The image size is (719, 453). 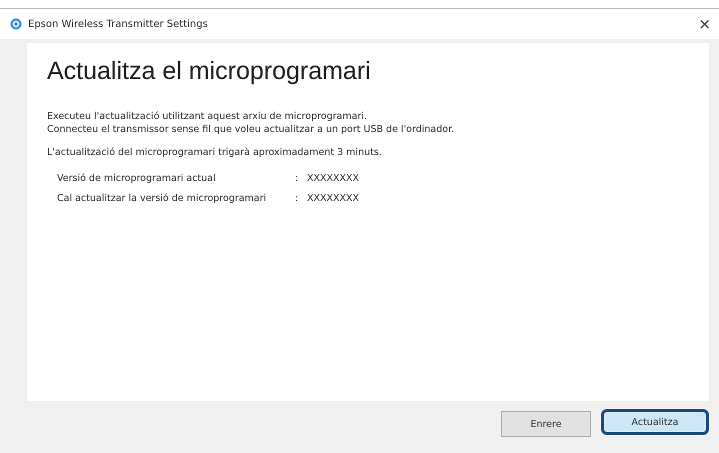 What do you see at coordinates (209, 71) in the screenshot?
I see `heading: Actualitza el microprogramari` at bounding box center [209, 71].